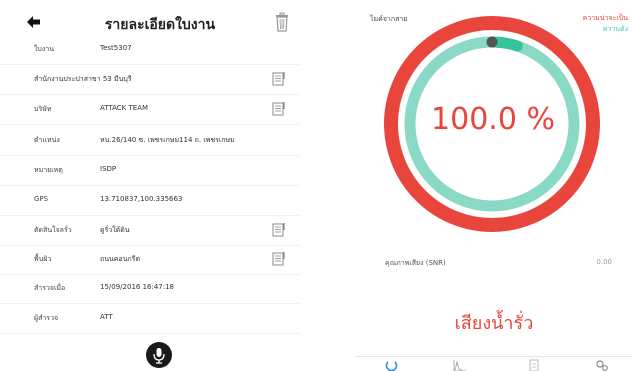 The height and width of the screenshot is (371, 632). I want to click on detail-row-company: บริษัท ATTACK TEAM, so click(150, 110).